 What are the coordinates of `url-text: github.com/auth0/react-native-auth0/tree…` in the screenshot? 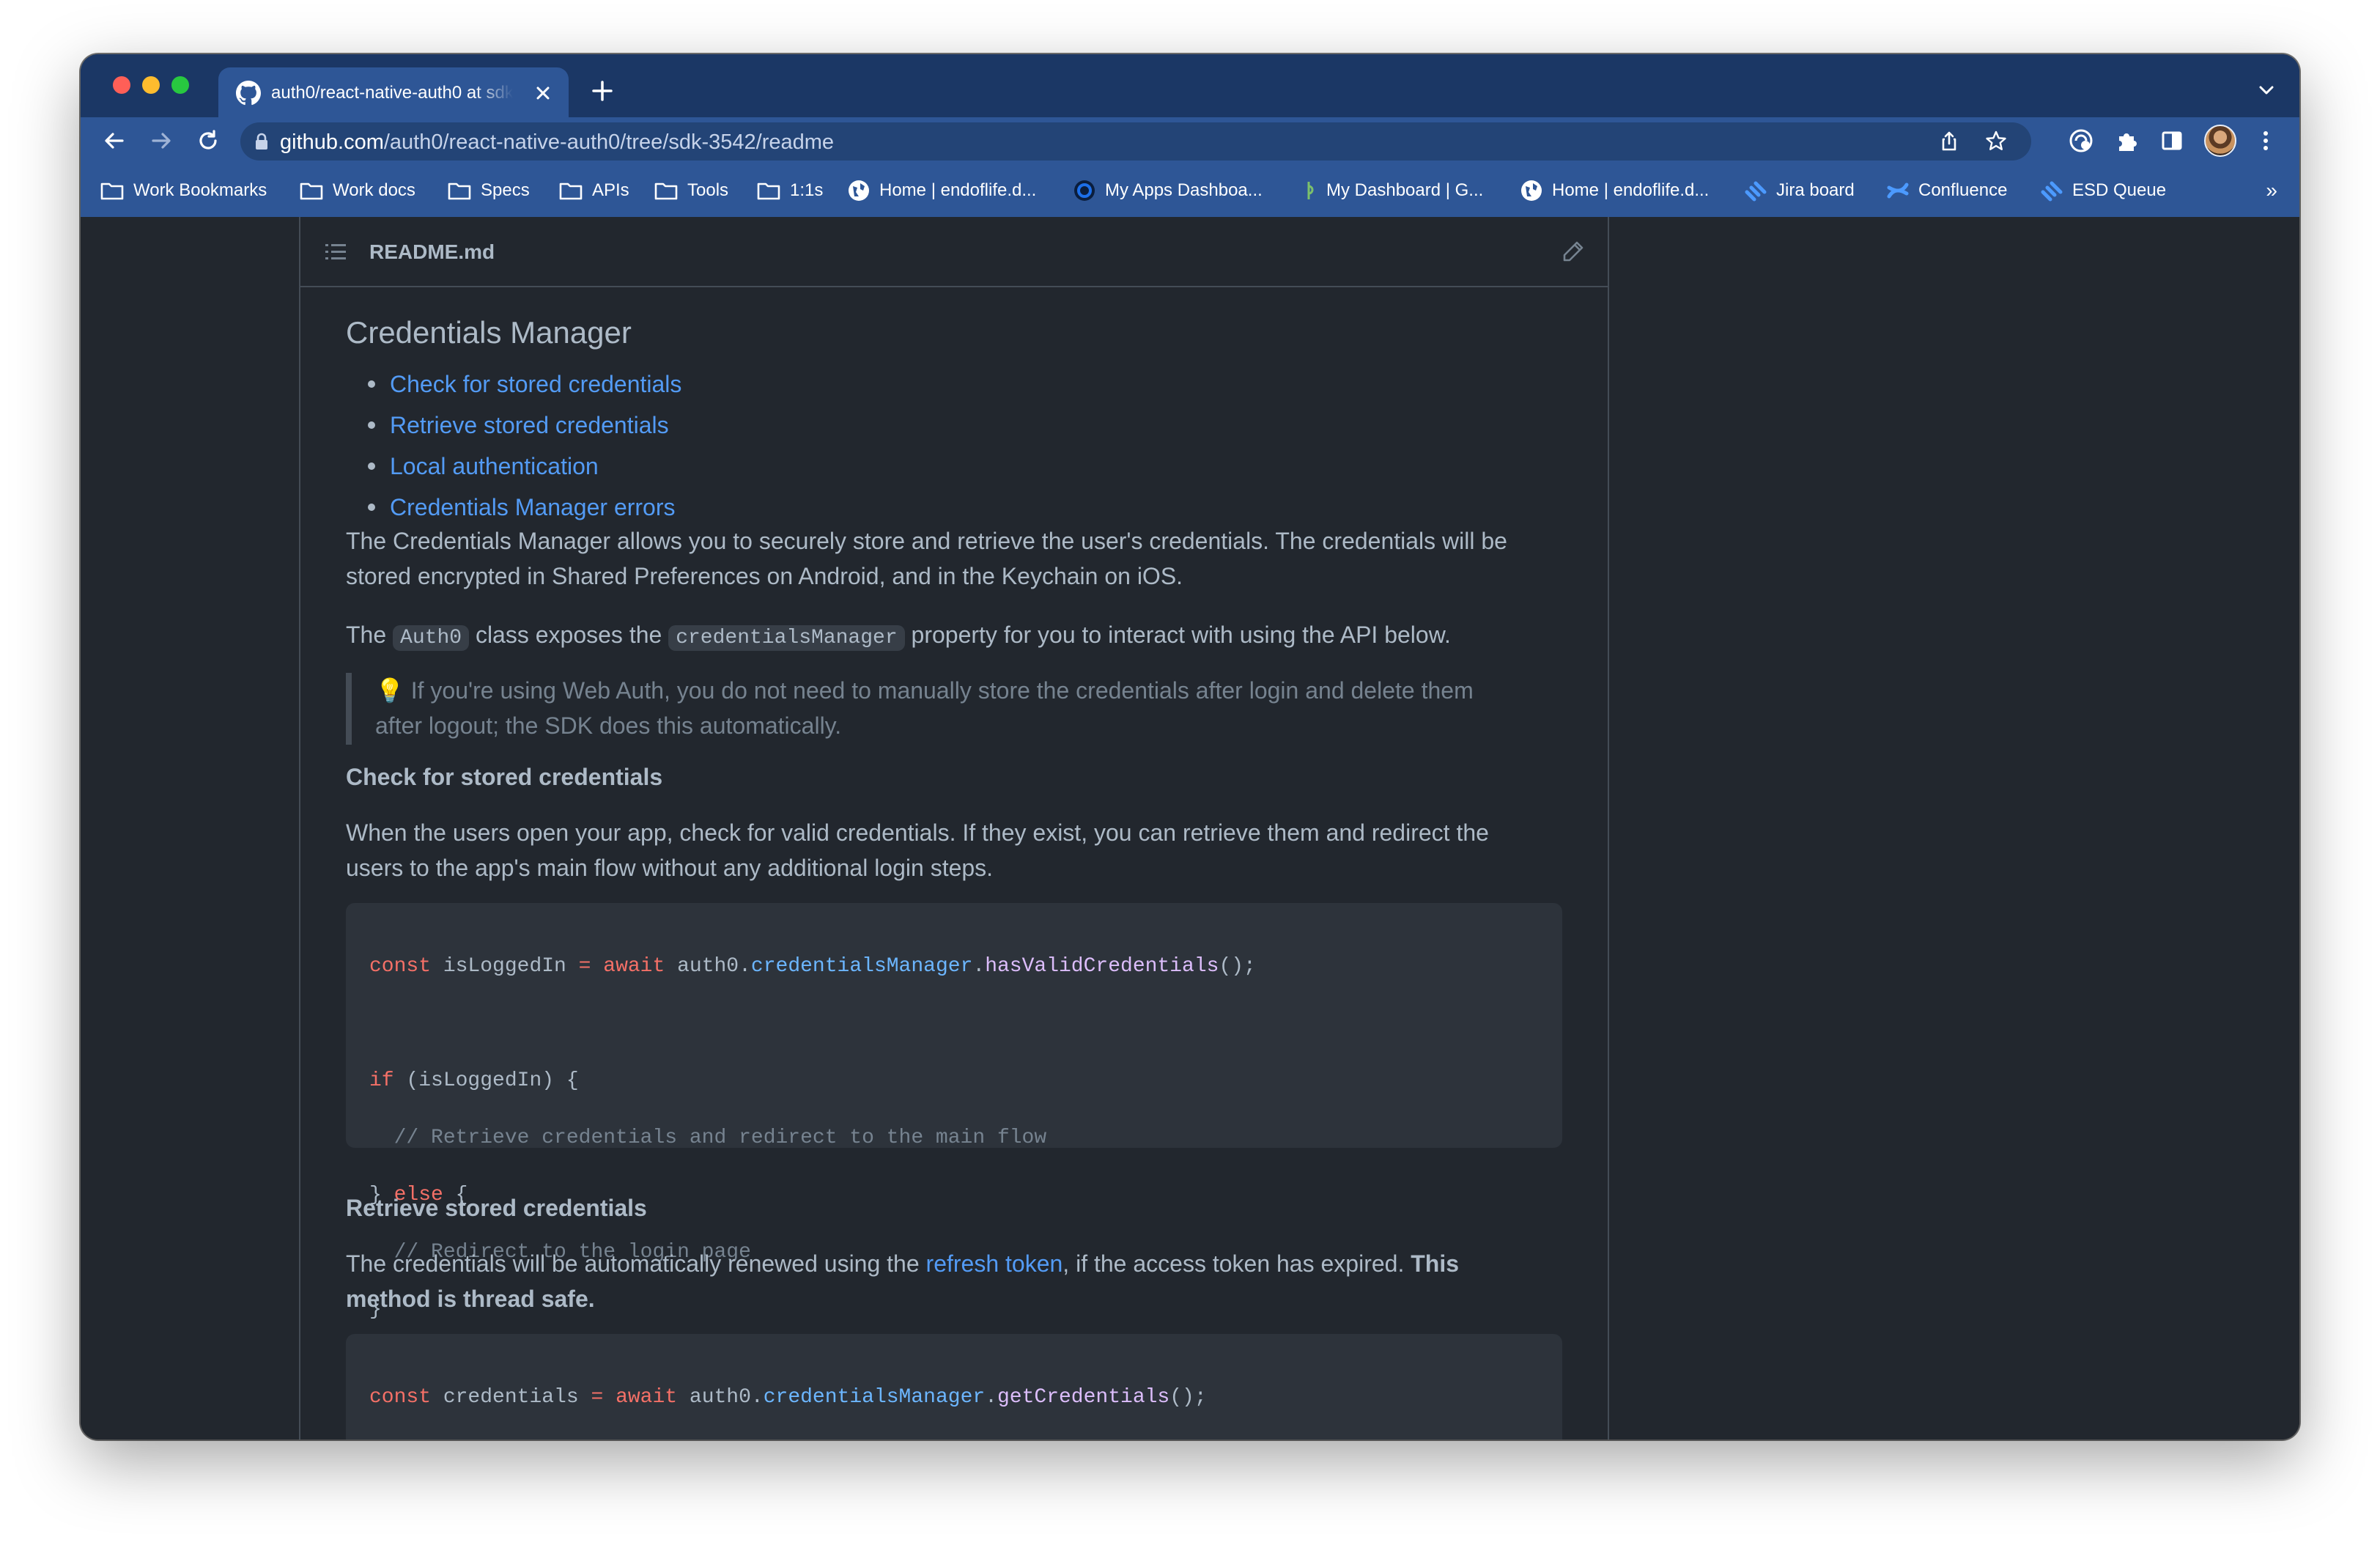 It's located at (557, 142).